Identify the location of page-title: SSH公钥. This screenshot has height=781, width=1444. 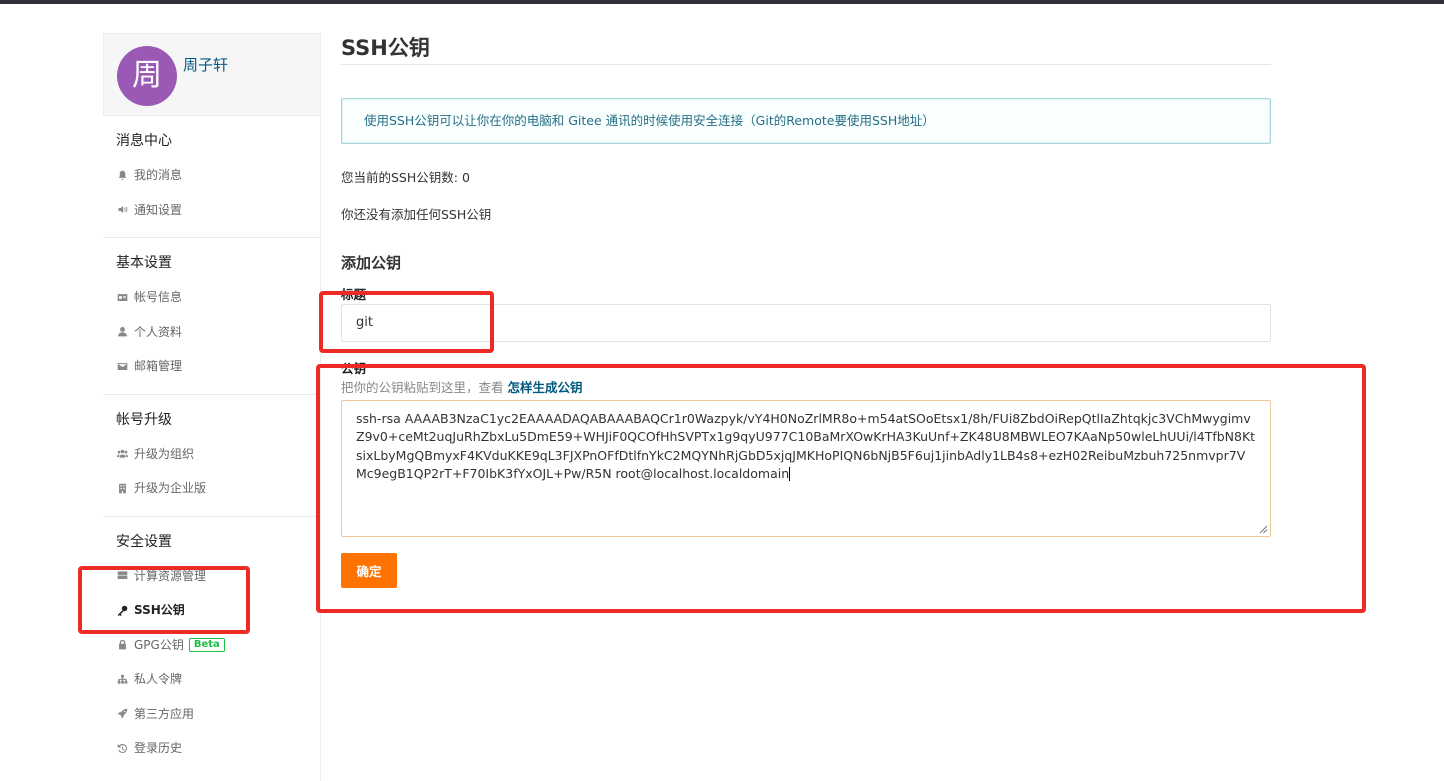
(385, 48).